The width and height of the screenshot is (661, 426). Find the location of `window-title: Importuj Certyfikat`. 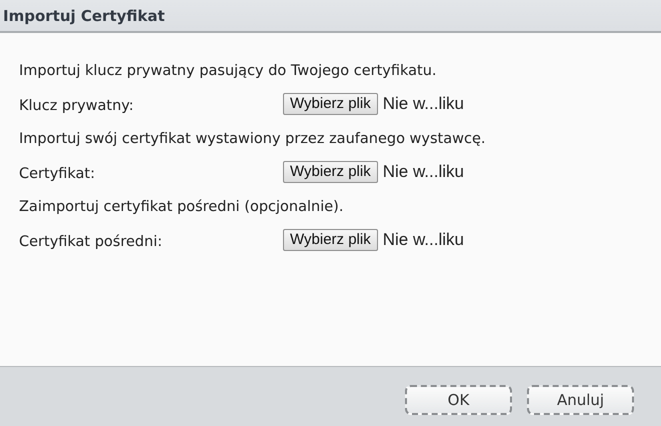

window-title: Importuj Certyfikat is located at coordinates (84, 16).